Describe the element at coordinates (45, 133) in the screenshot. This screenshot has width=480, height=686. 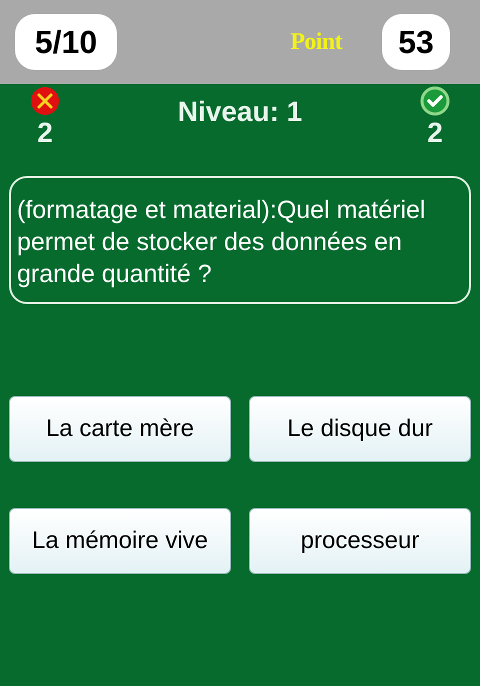
I see `wrong-count: 2` at that location.